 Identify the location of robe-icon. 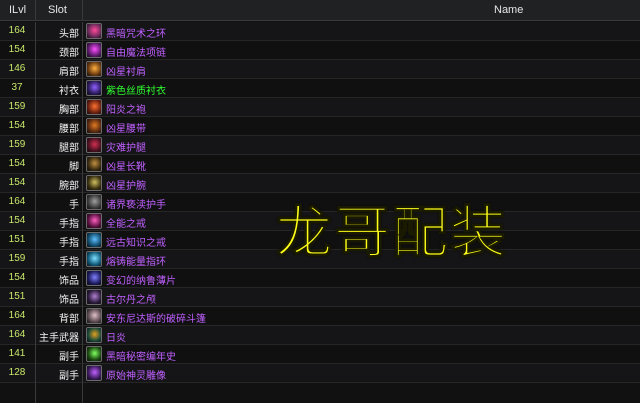
(94, 107).